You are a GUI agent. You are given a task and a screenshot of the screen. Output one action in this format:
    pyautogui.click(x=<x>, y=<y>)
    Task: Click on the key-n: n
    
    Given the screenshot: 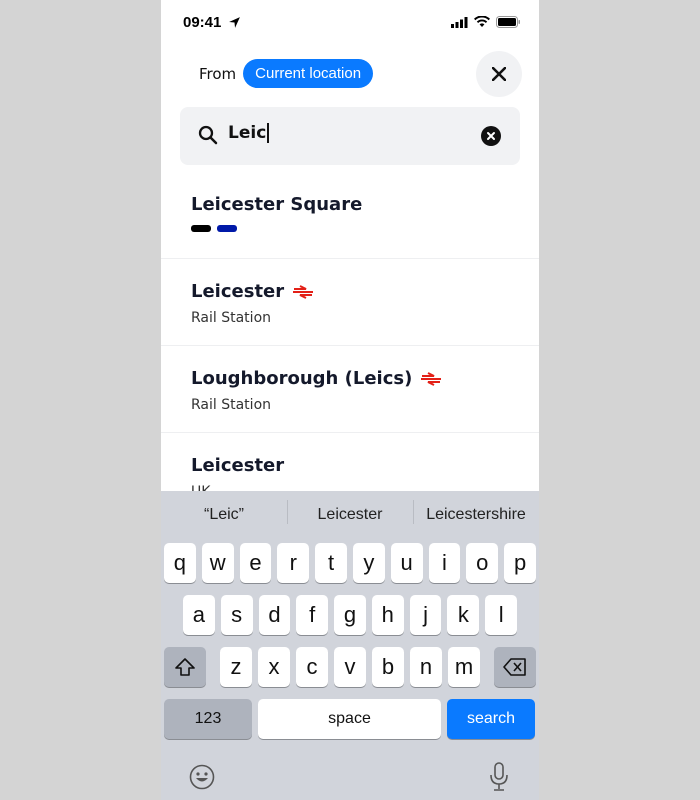 What is the action you would take?
    pyautogui.click(x=426, y=667)
    